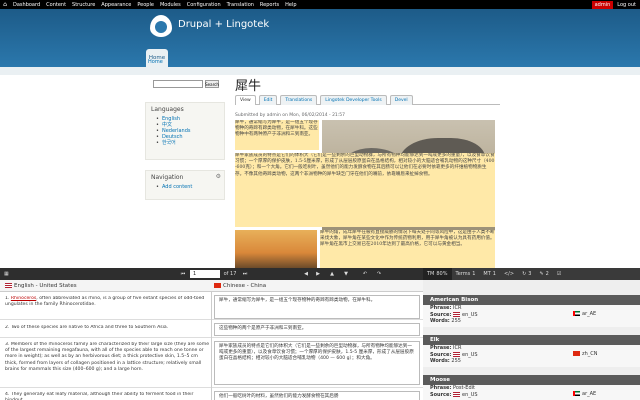 This screenshot has width=640, height=400. I want to click on tm-entry-title: Elk, so click(531, 340).